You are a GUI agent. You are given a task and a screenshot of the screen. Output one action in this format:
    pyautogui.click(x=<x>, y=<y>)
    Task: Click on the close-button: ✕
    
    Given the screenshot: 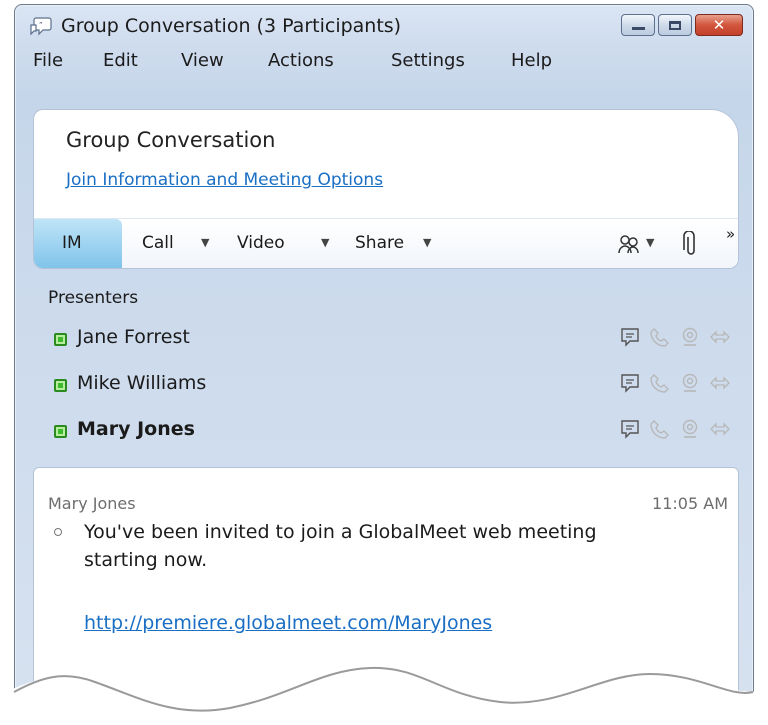 What is the action you would take?
    pyautogui.click(x=719, y=25)
    